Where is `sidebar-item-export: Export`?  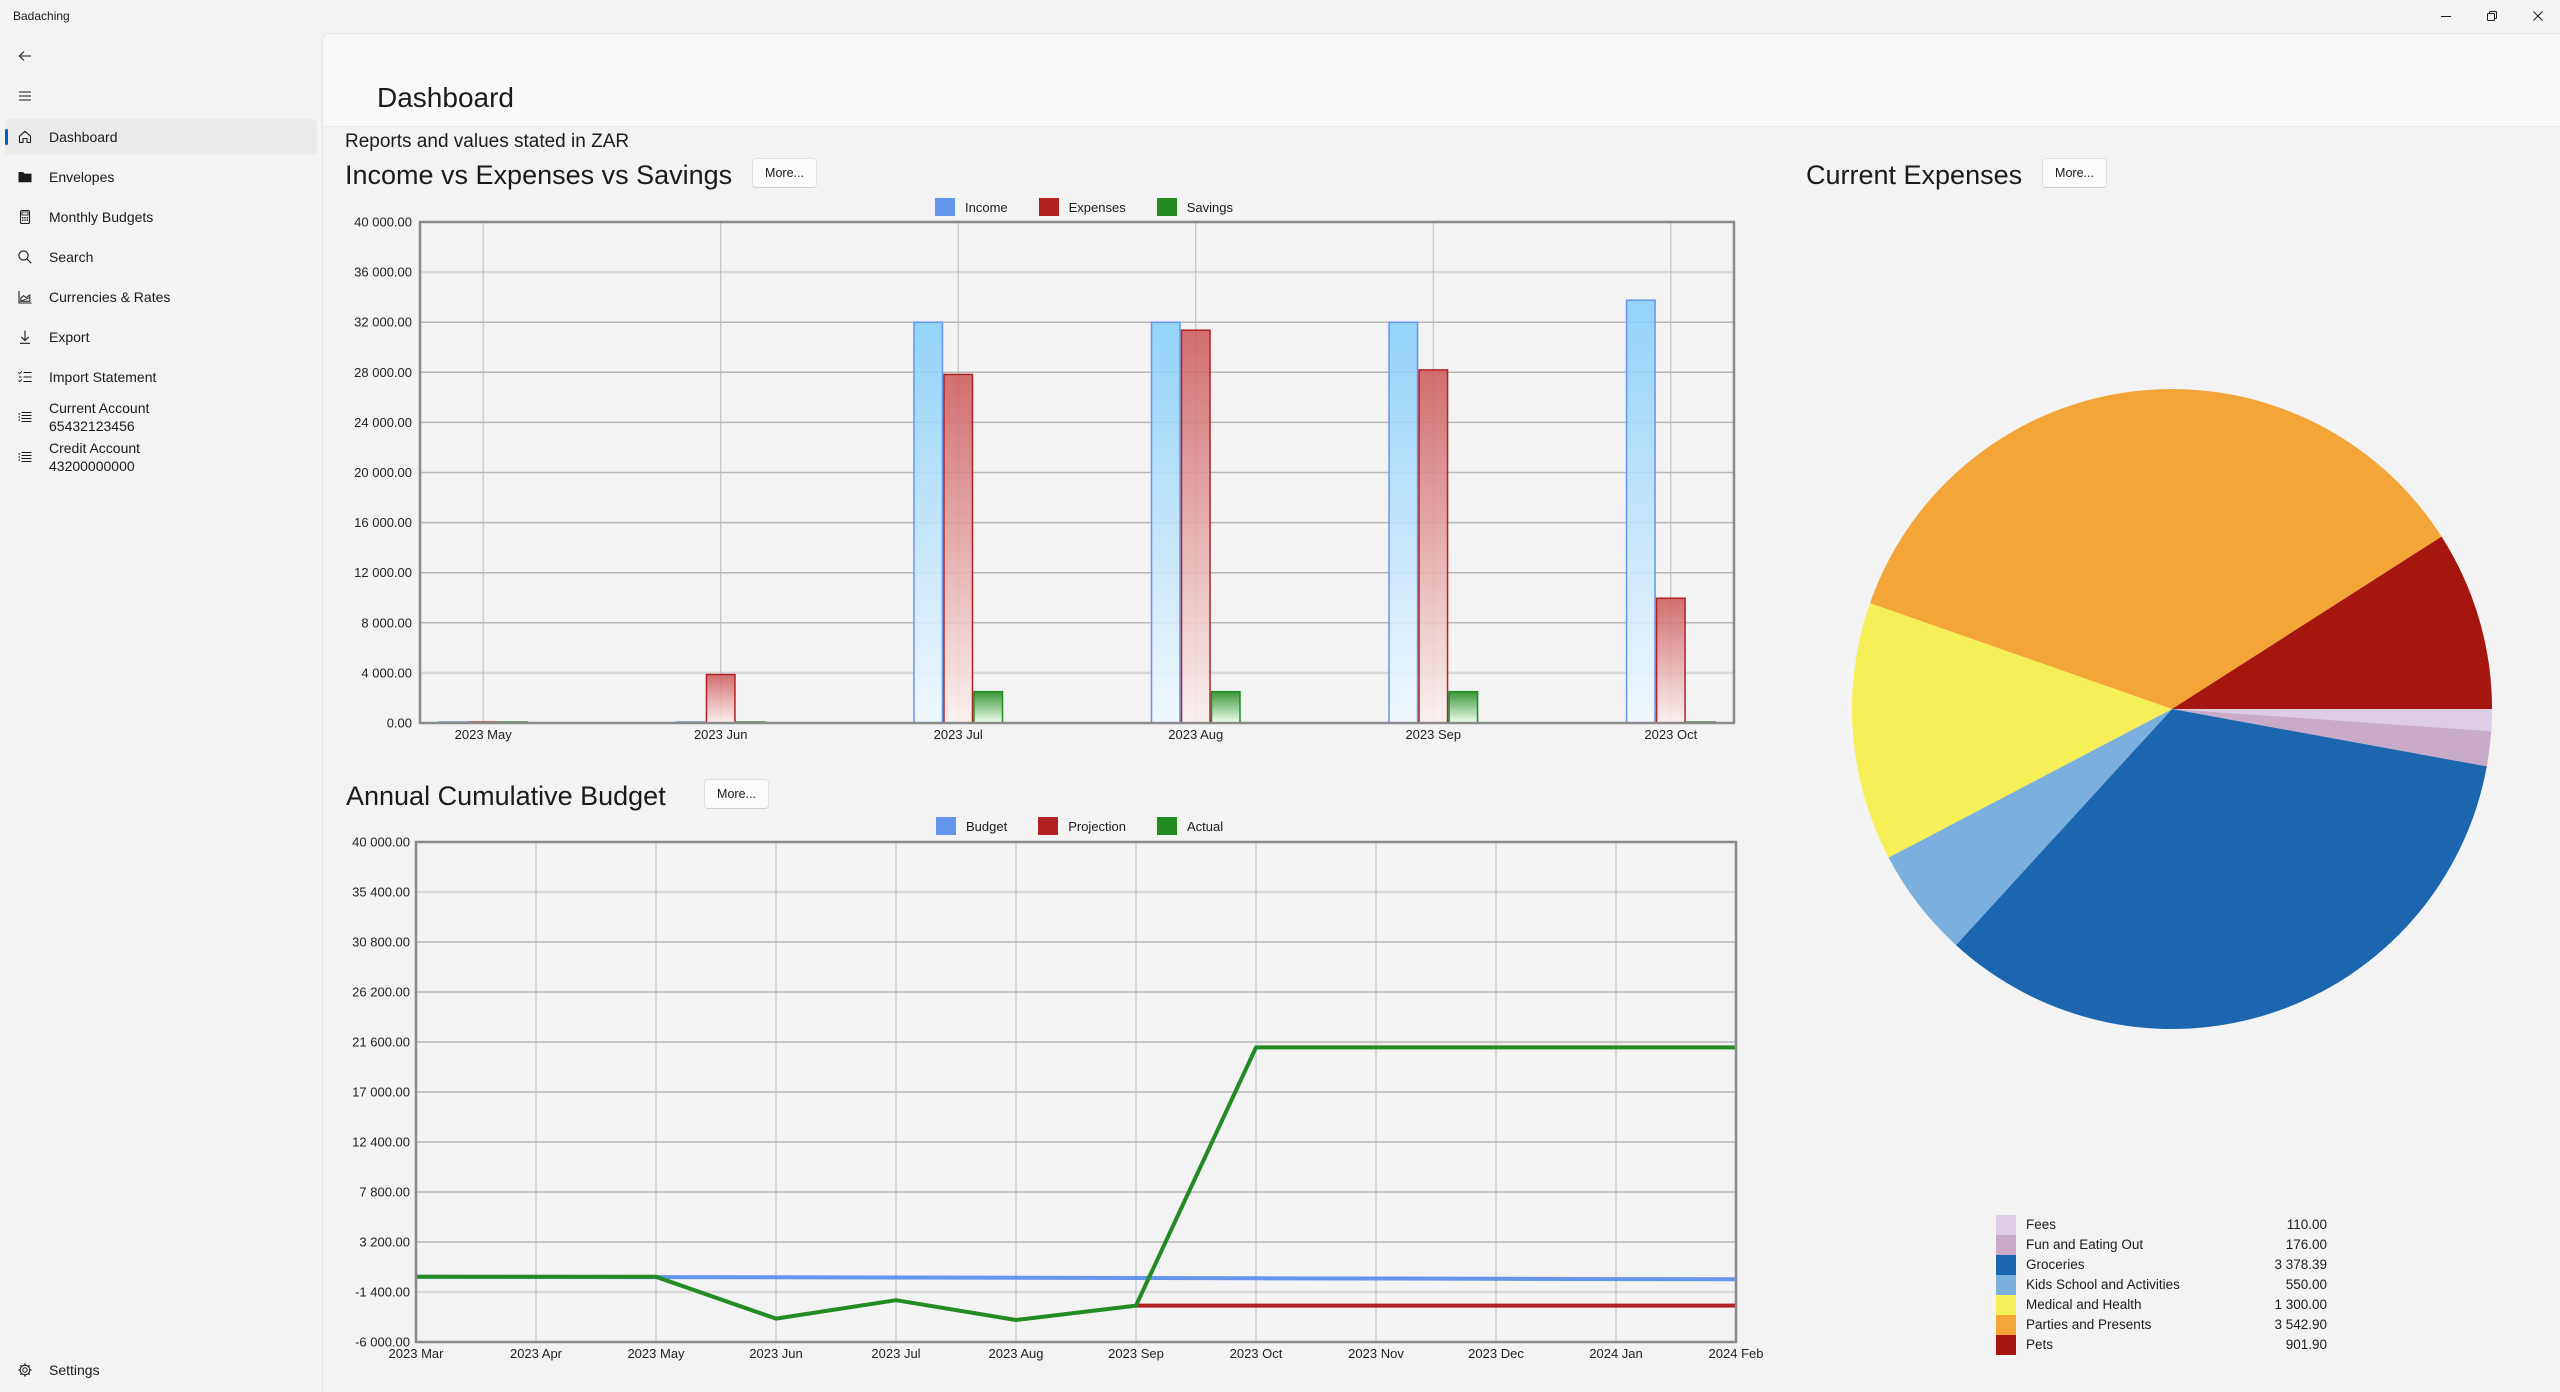 sidebar-item-export: Export is located at coordinates (161, 337).